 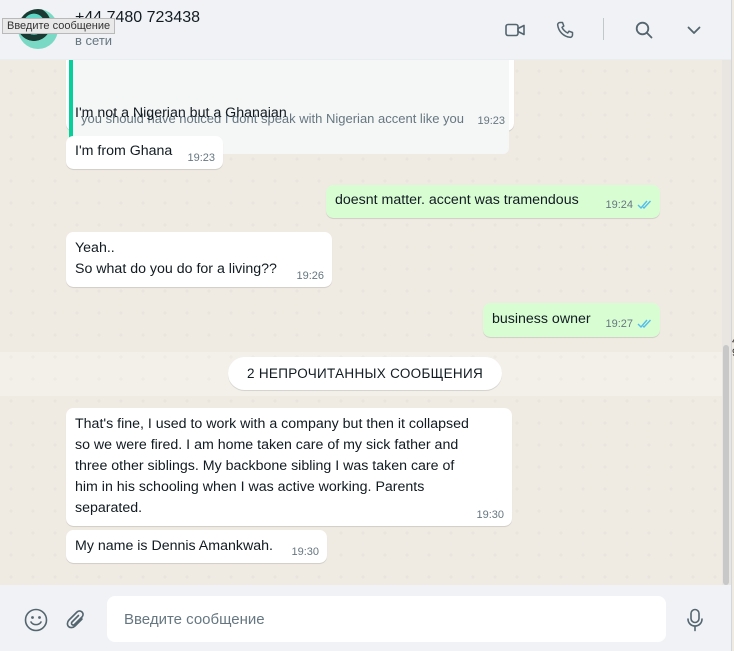 What do you see at coordinates (310, 276) in the screenshot?
I see `message-time: 19:26` at bounding box center [310, 276].